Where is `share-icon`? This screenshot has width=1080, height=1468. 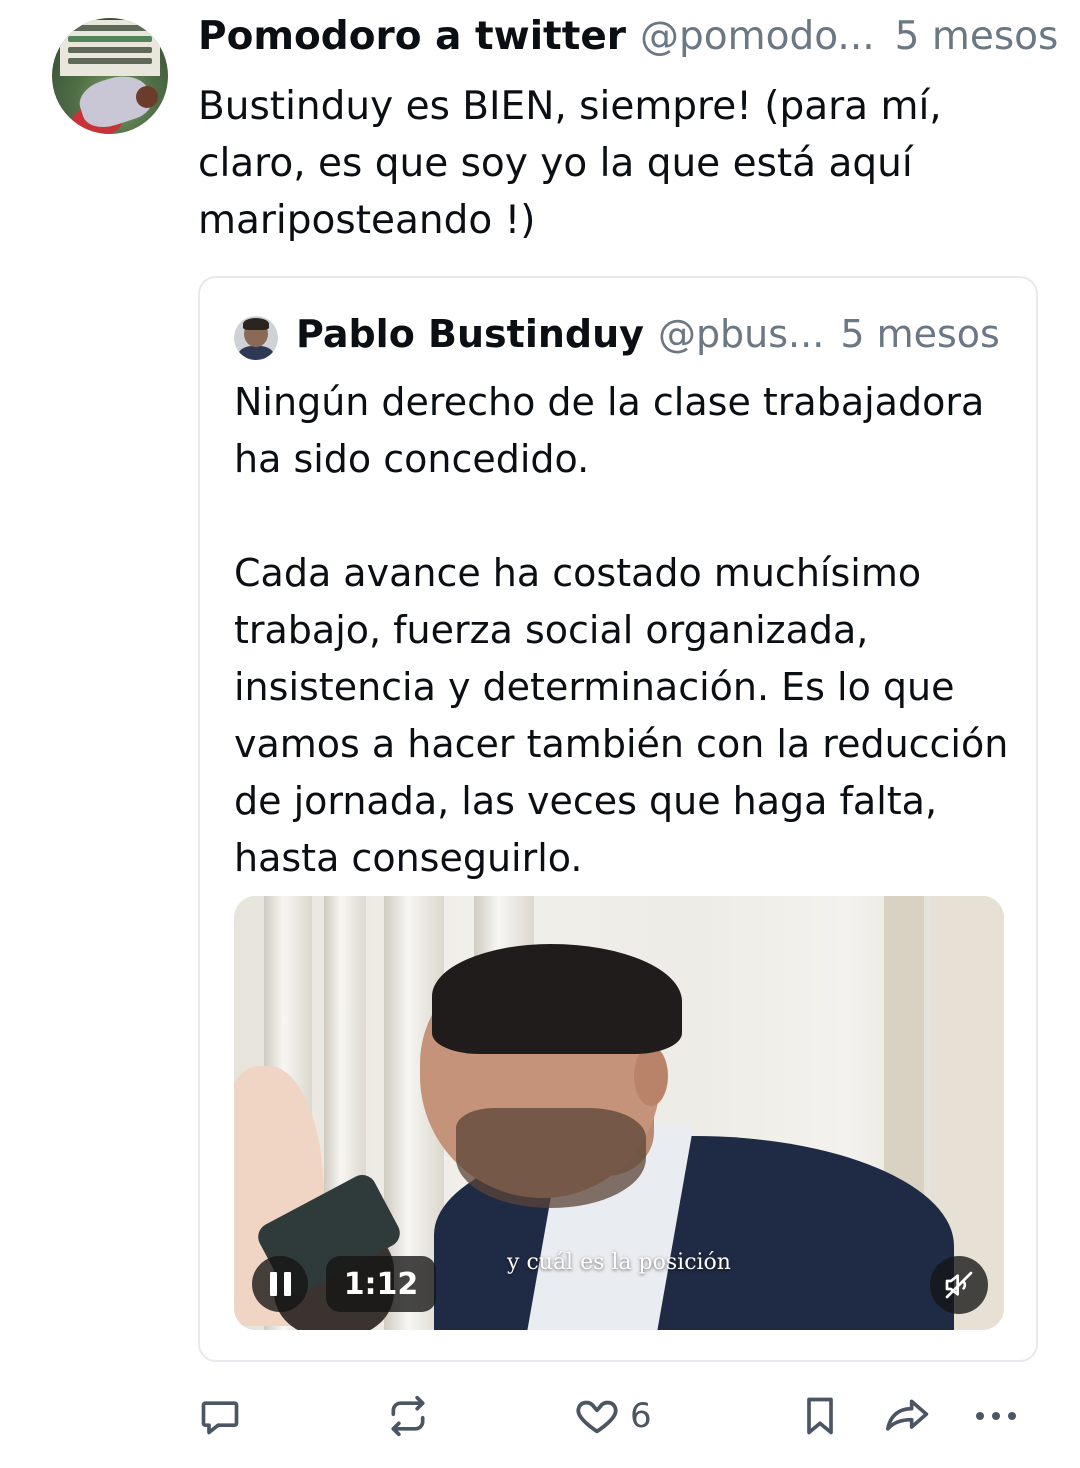
share-icon is located at coordinates (907, 1415).